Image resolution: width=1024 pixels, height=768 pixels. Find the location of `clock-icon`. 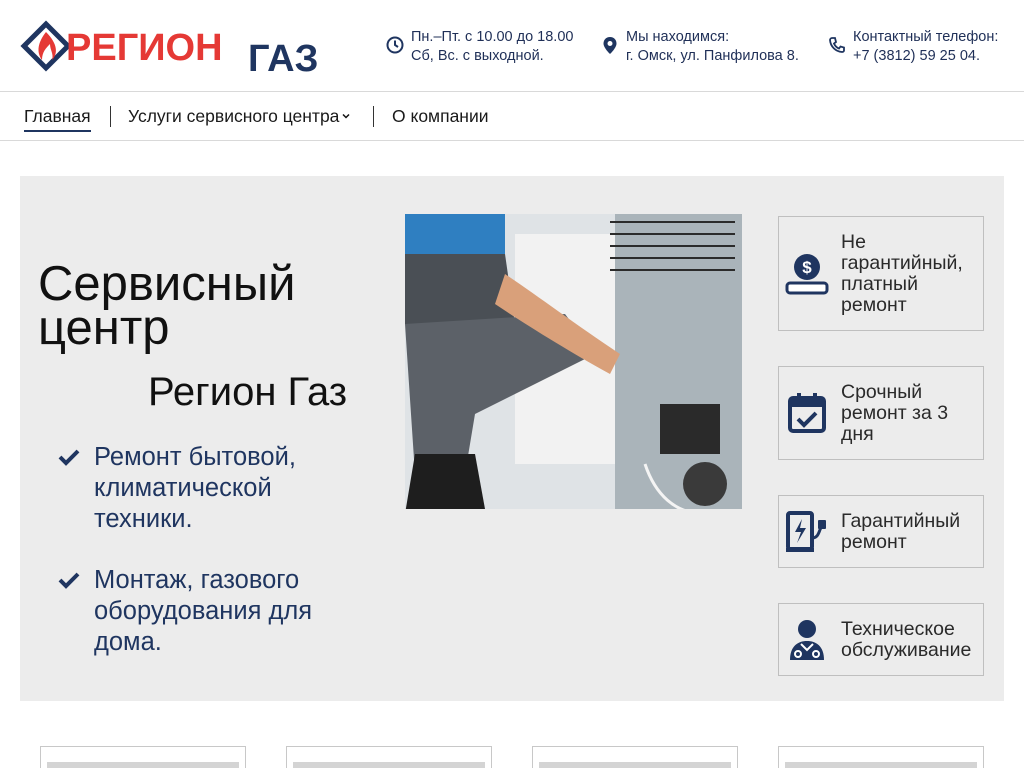

clock-icon is located at coordinates (395, 45).